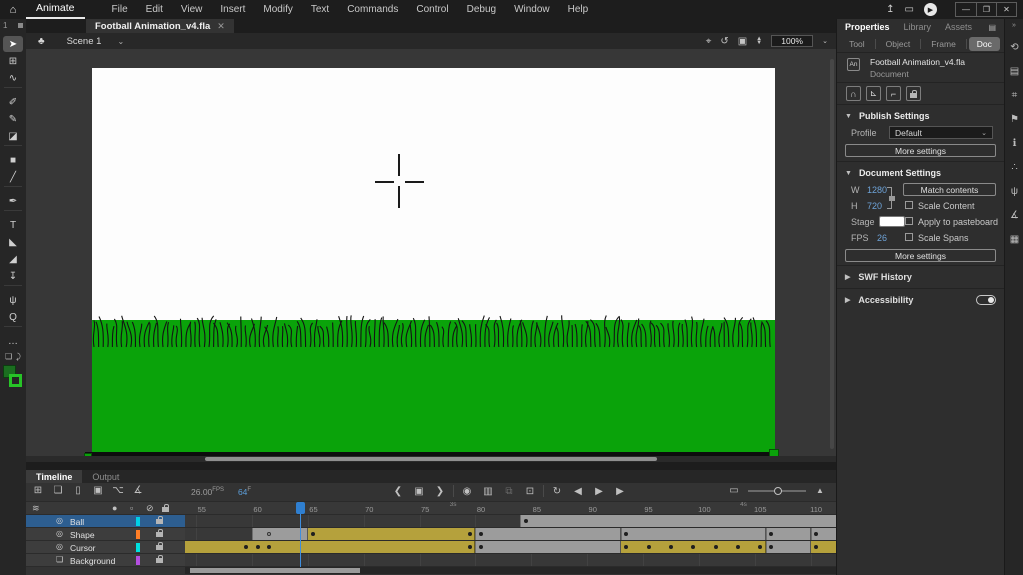 The height and width of the screenshot is (575, 1023). I want to click on layer-name: Background, so click(92, 561).